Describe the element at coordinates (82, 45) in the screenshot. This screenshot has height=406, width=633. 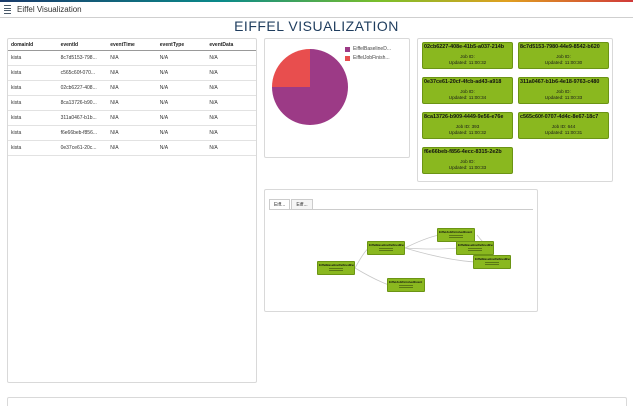
I see `column-header-eventid: eventId` at that location.